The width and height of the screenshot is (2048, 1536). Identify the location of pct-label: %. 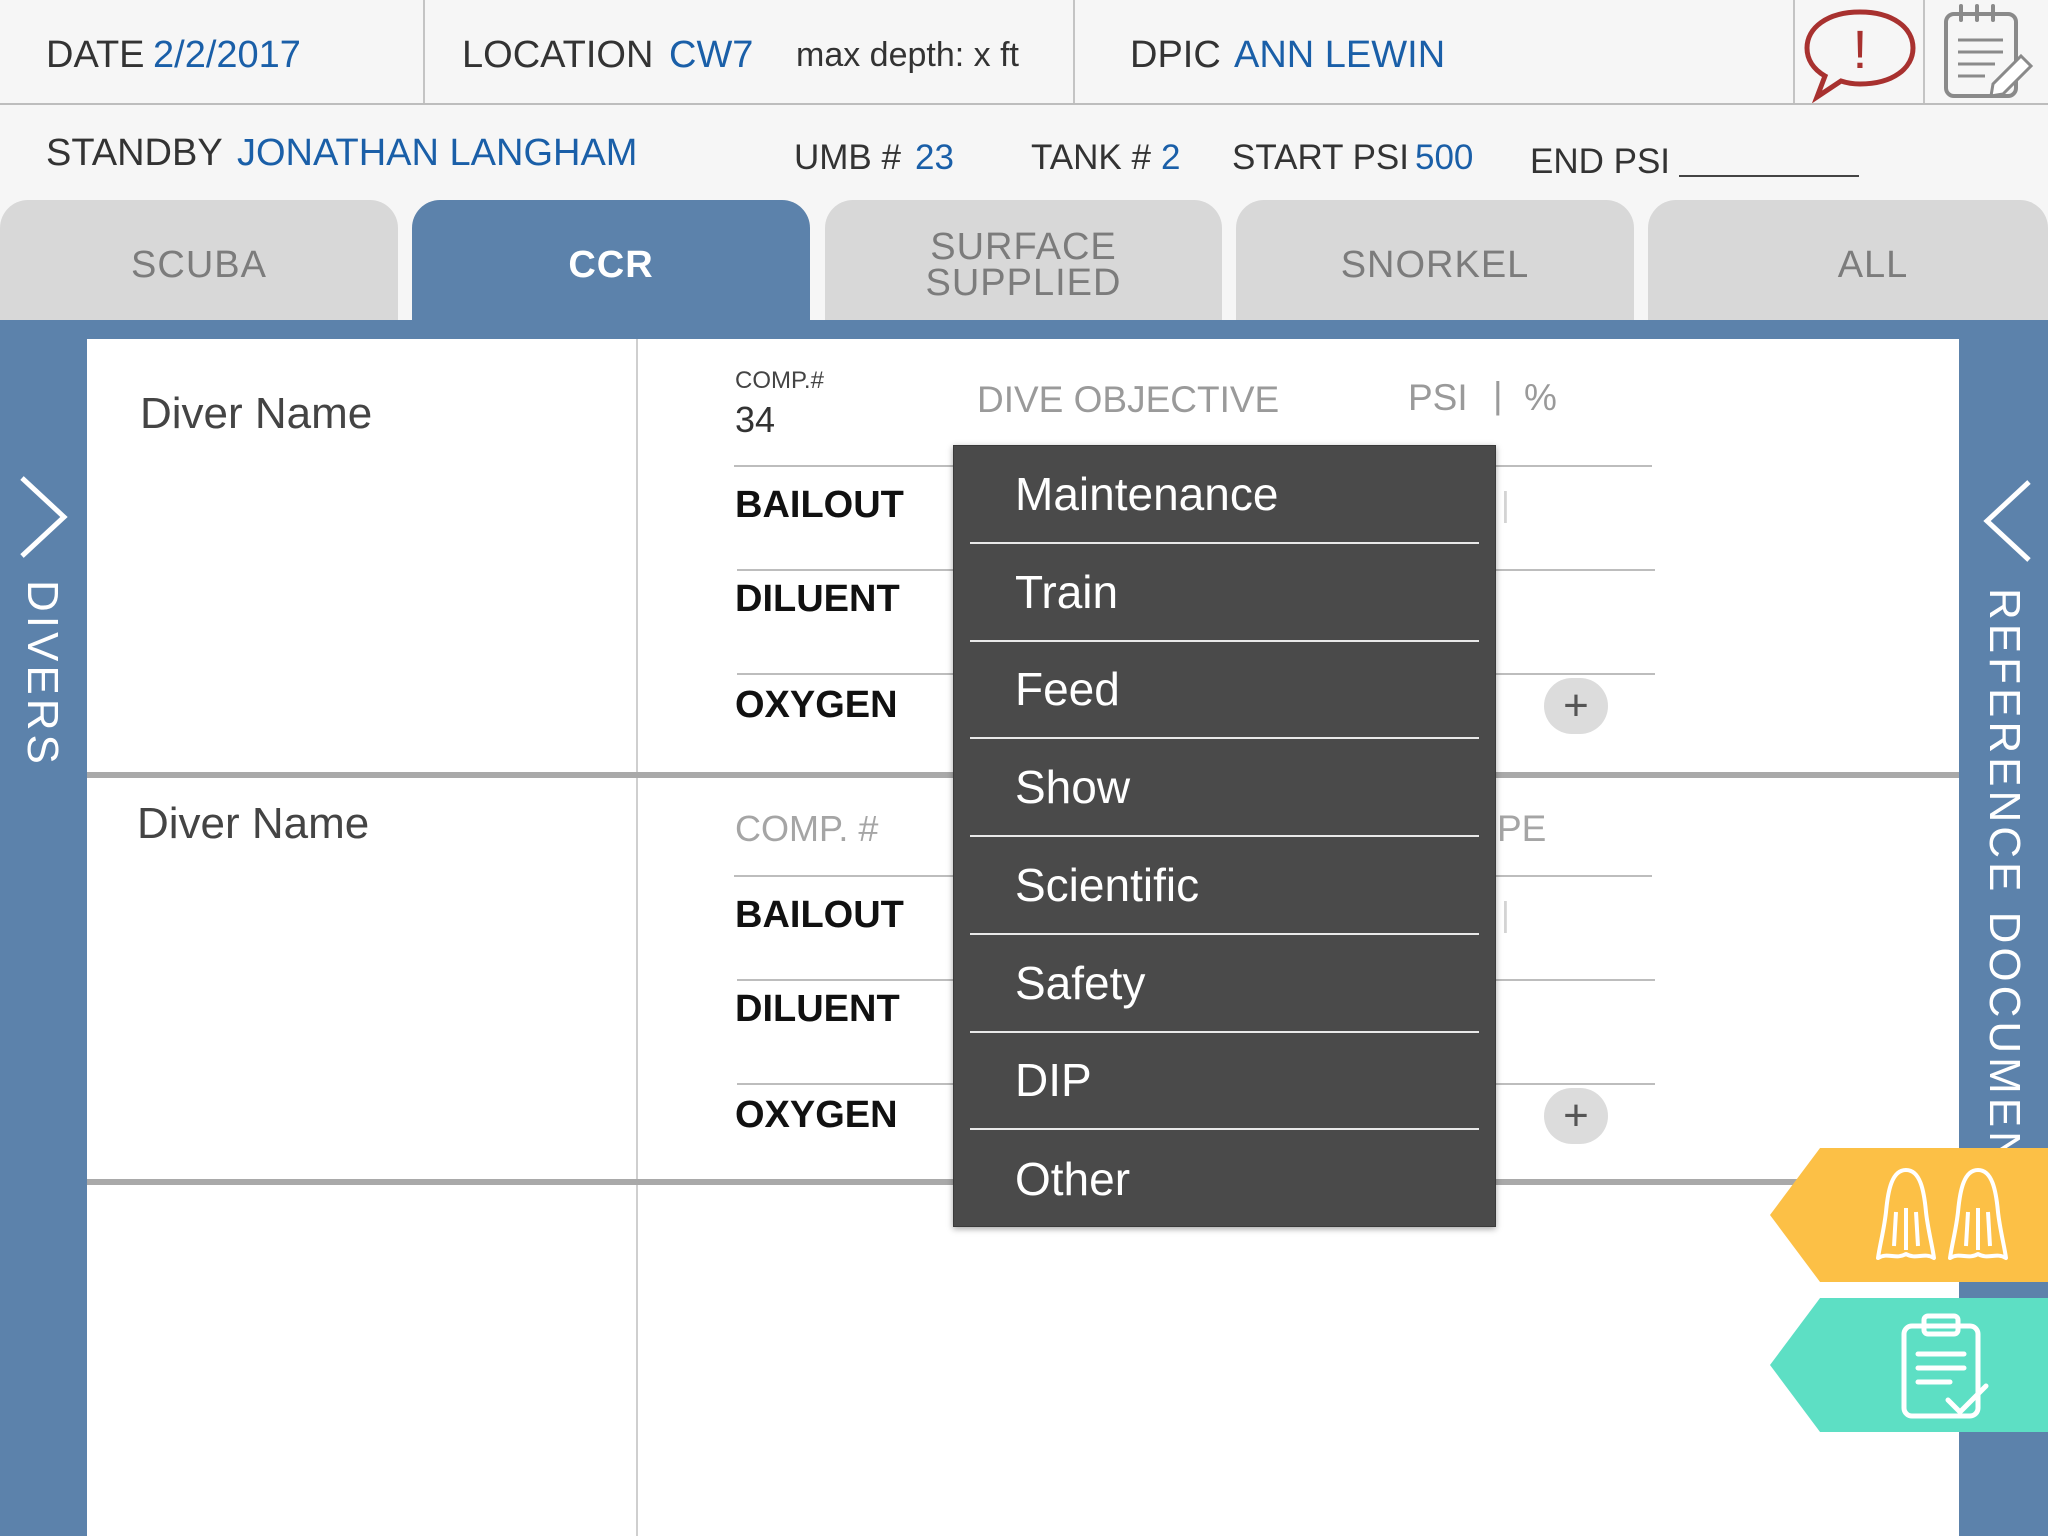
(1540, 397).